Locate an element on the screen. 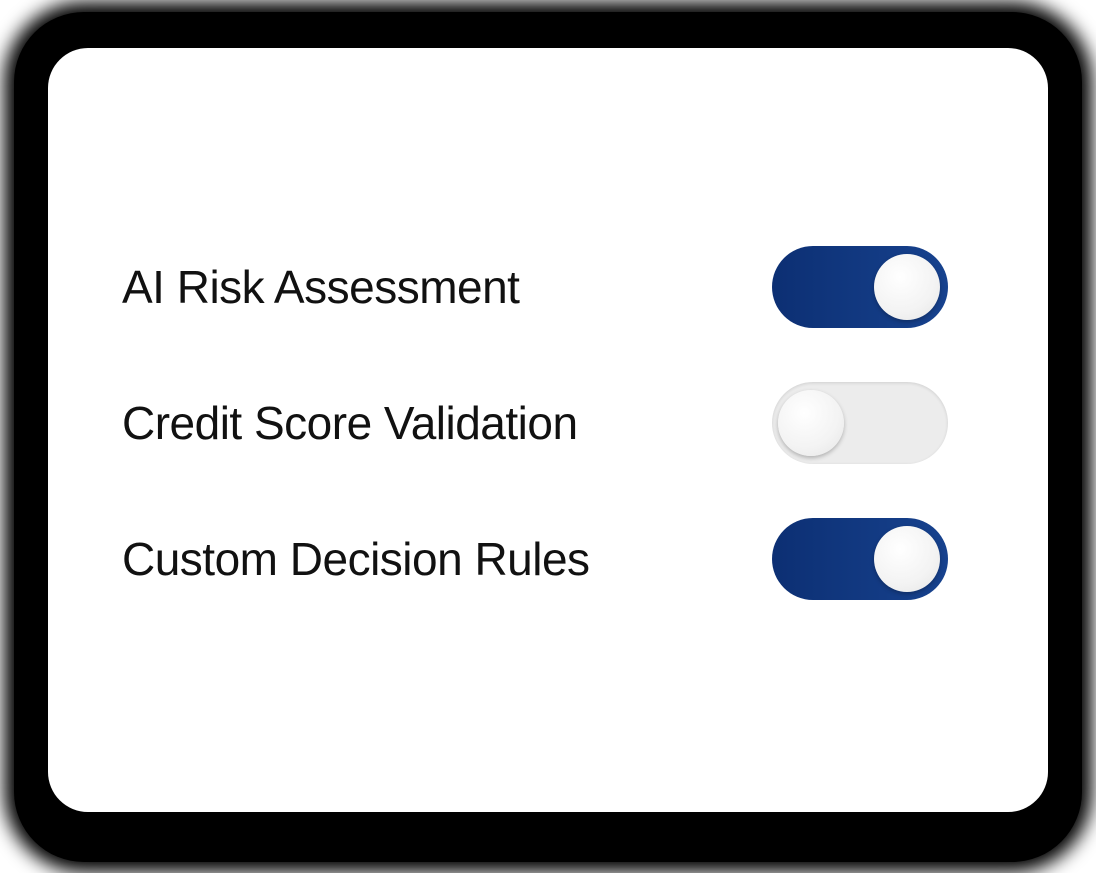 The height and width of the screenshot is (873, 1096). setting-row-ai-risk-assessment: AI Risk Assessment is located at coordinates (535, 287).